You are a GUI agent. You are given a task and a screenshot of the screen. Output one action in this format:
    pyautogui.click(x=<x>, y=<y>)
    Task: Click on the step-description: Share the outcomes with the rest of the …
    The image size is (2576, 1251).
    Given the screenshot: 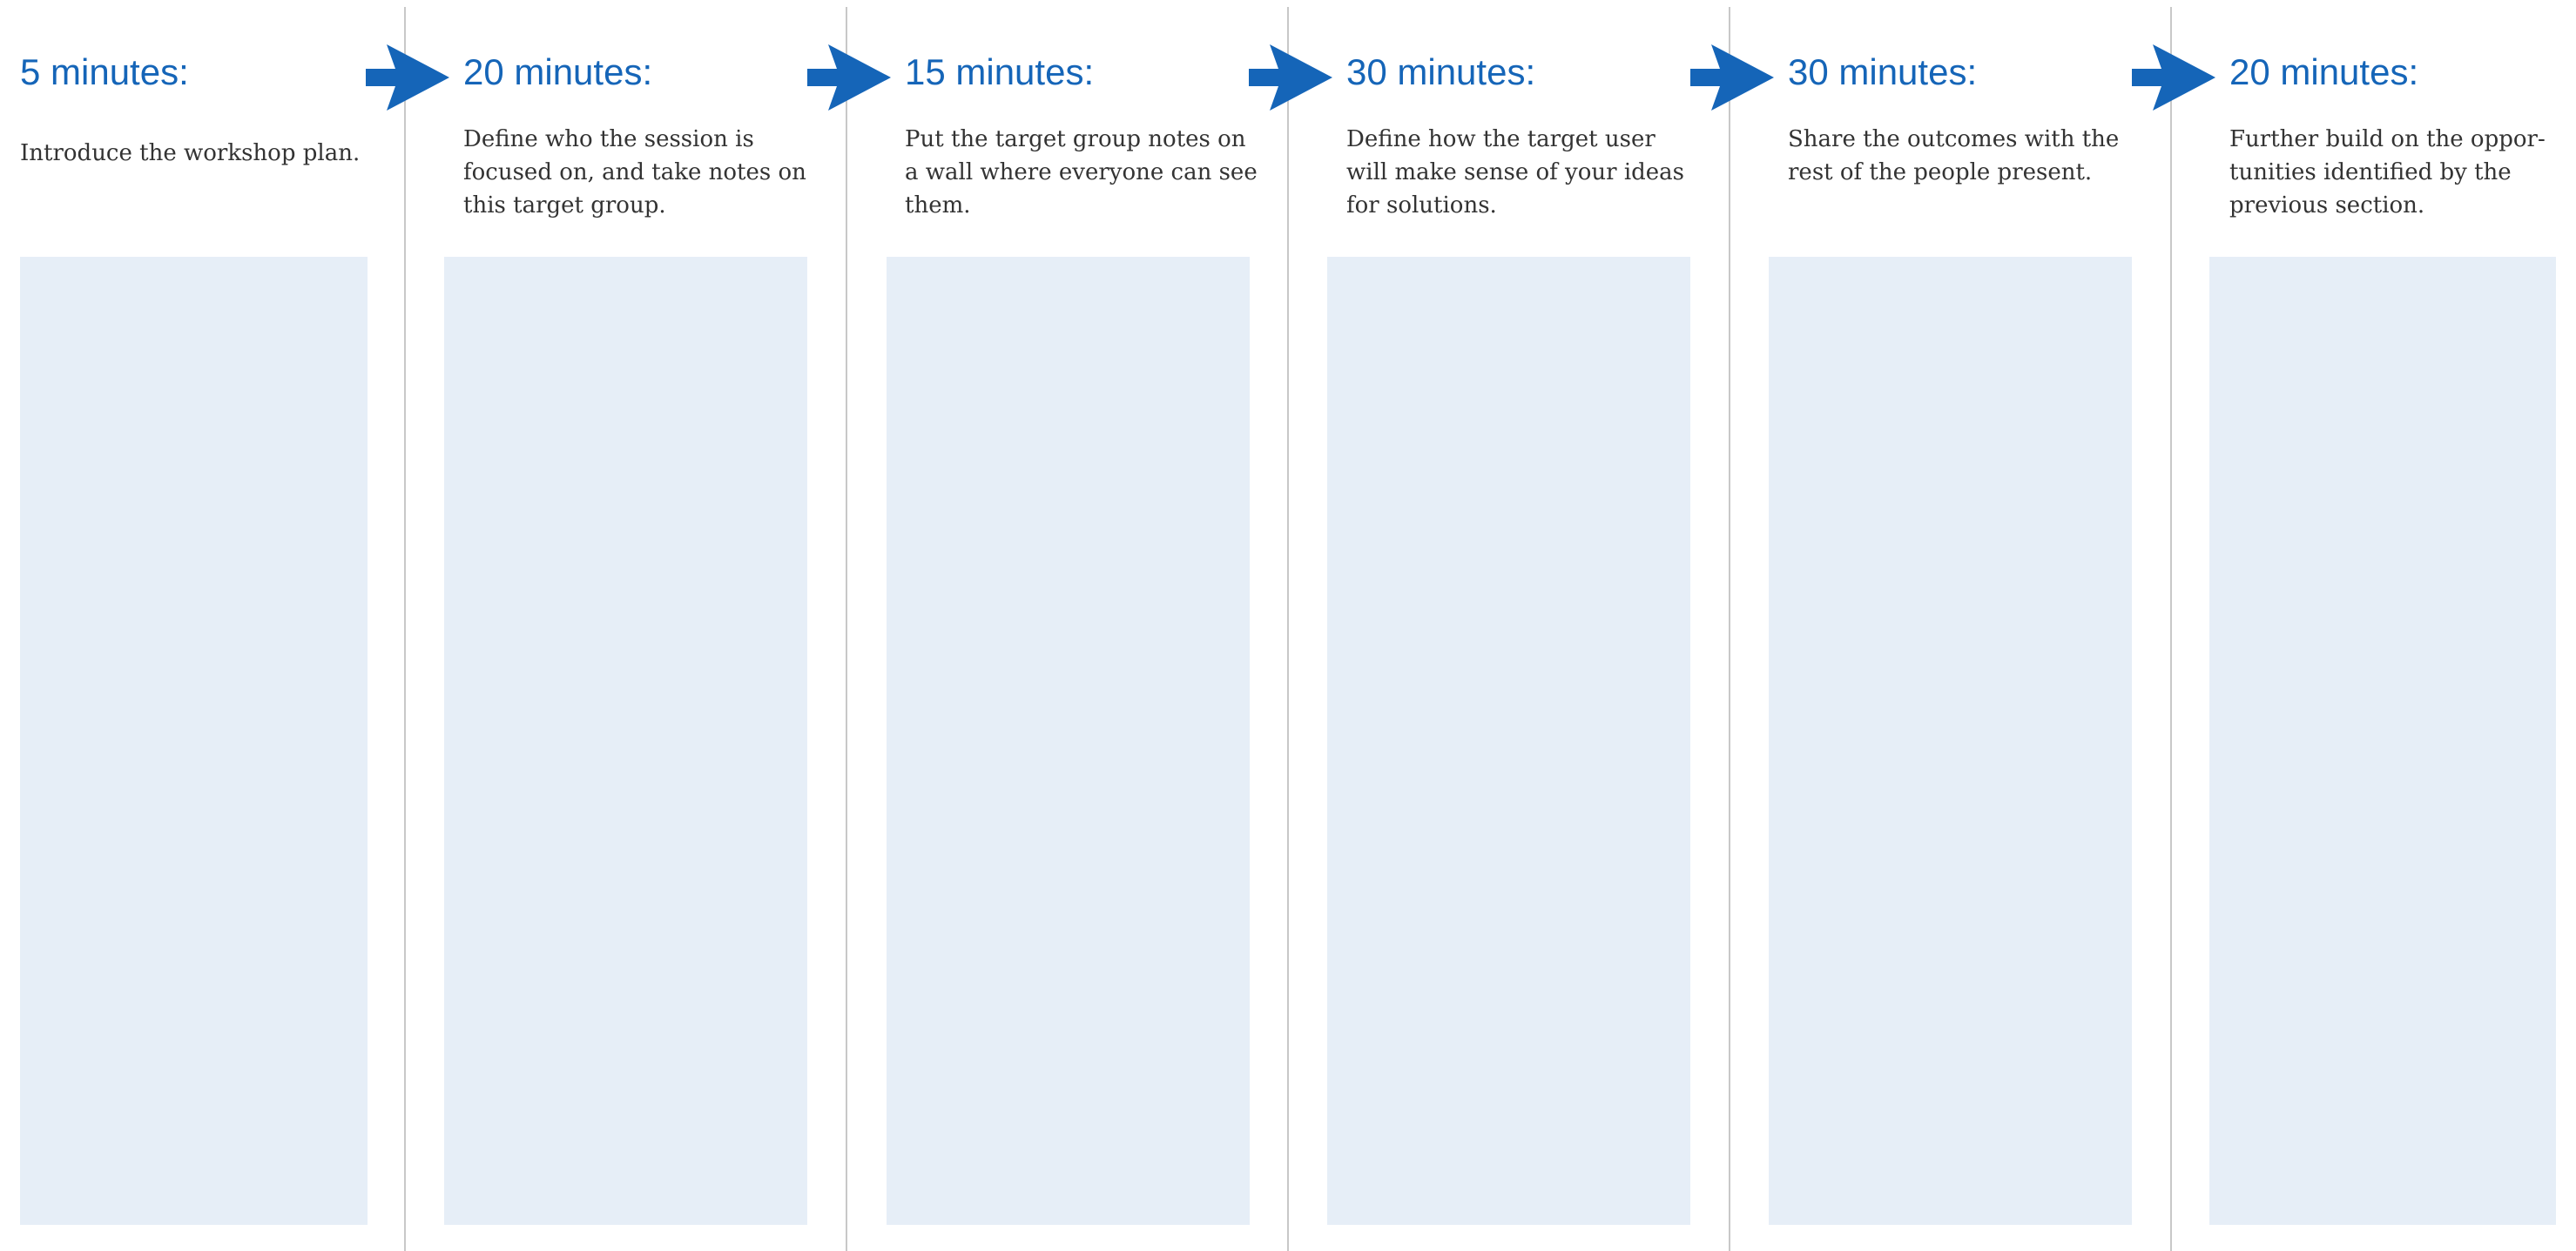 What is the action you would take?
    pyautogui.click(x=1954, y=155)
    